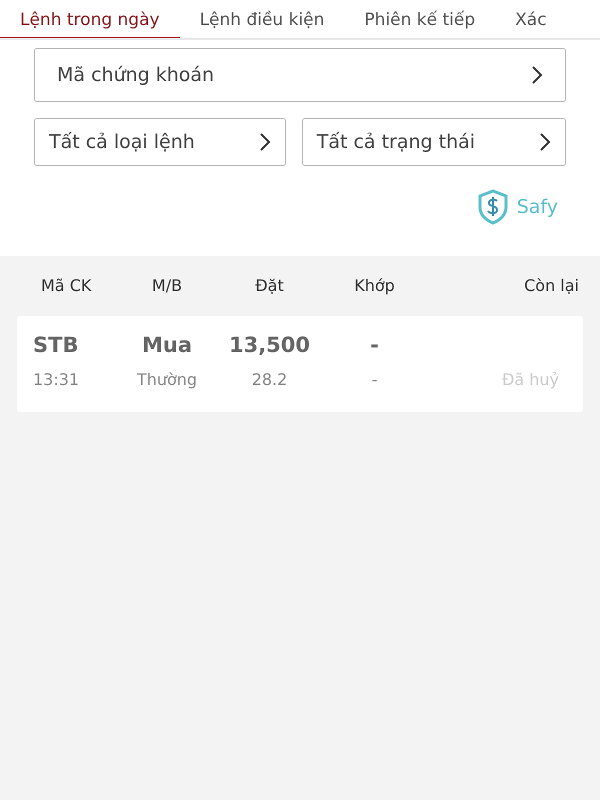 This screenshot has width=600, height=800. Describe the element at coordinates (269, 286) in the screenshot. I see `column-header: Đặt` at that location.